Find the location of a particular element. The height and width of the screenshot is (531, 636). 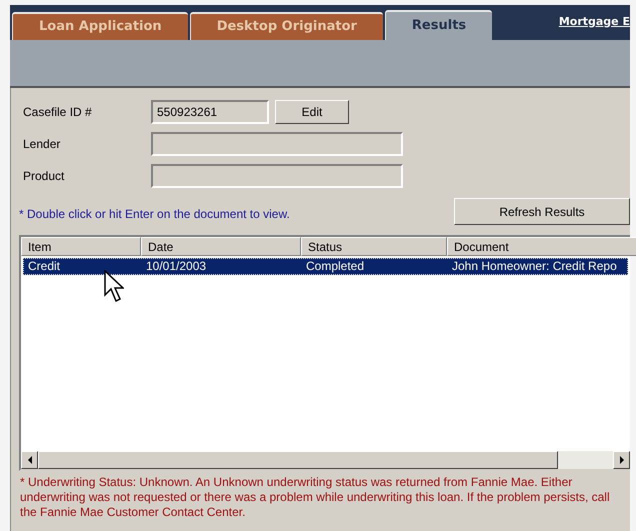

header-link: Mortgage E is located at coordinates (594, 22).